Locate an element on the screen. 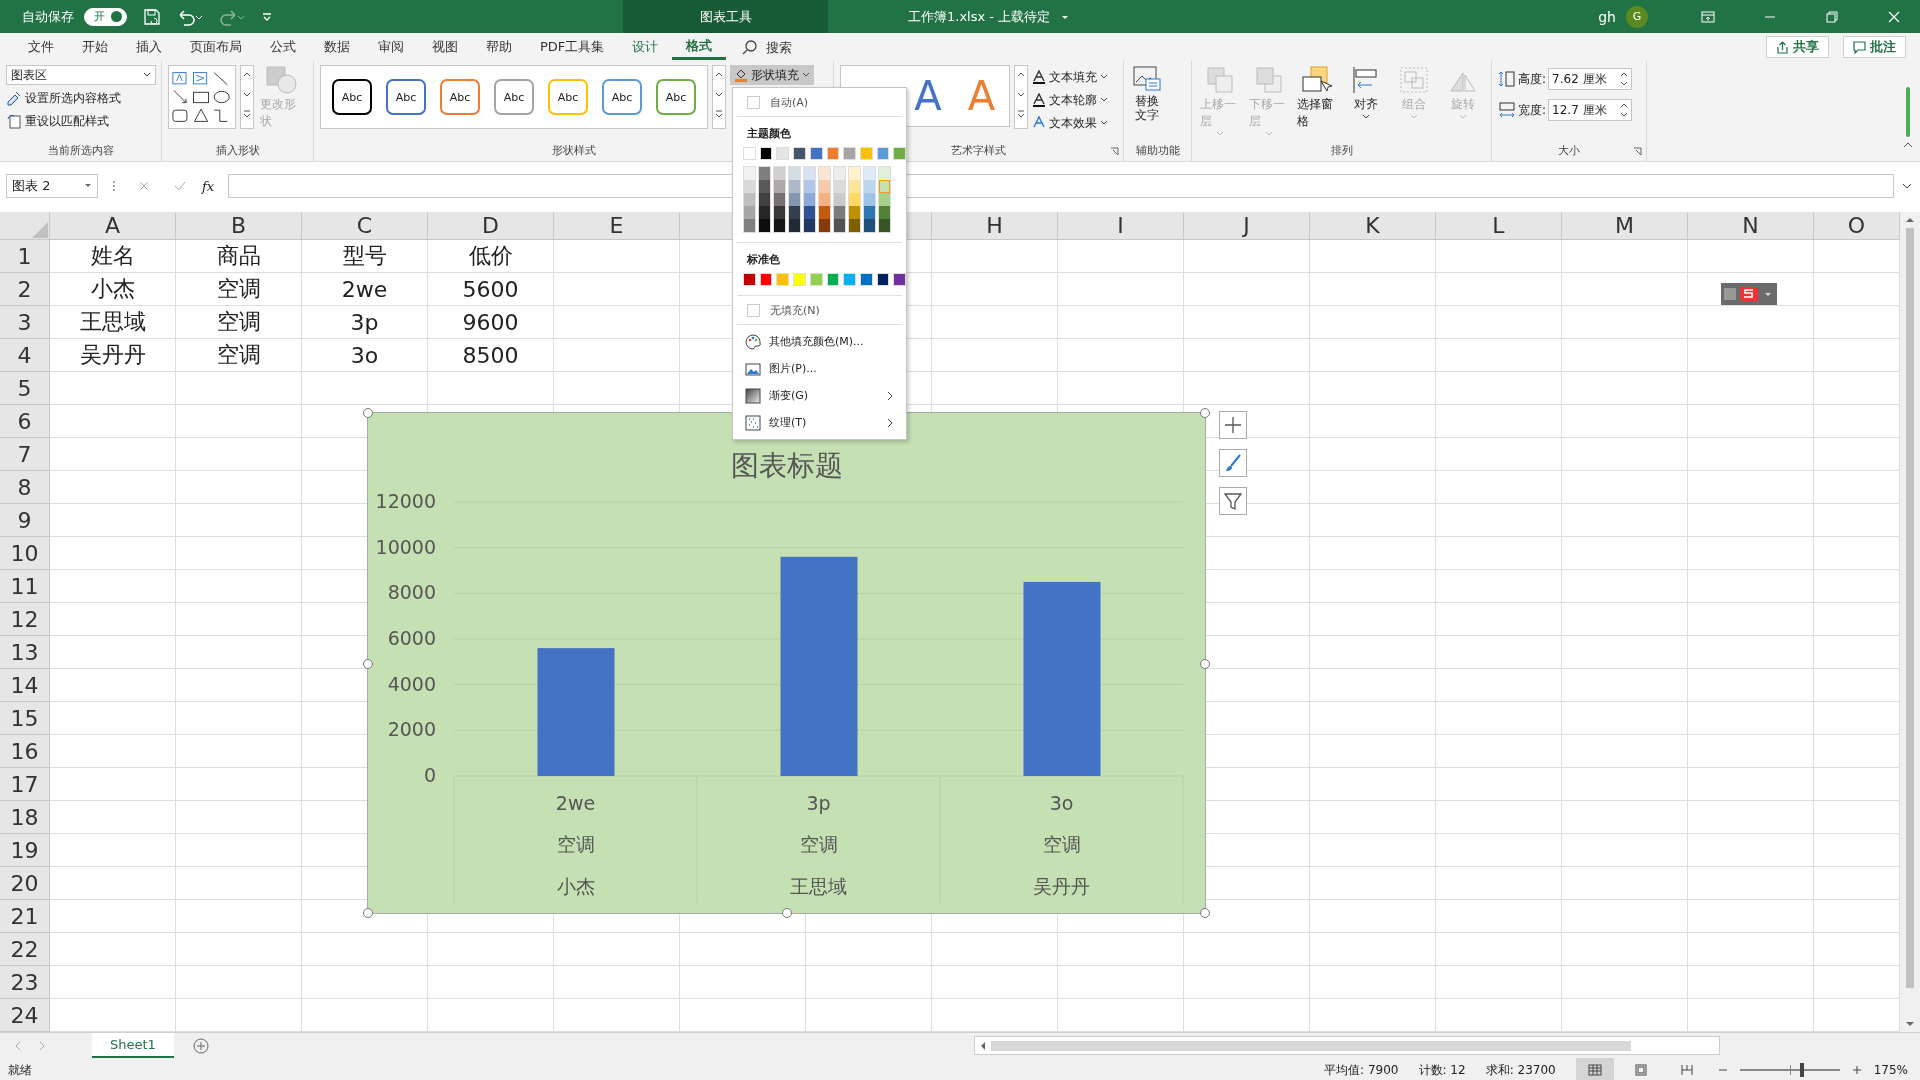 This screenshot has height=1080, width=1920. column-header: E is located at coordinates (617, 226).